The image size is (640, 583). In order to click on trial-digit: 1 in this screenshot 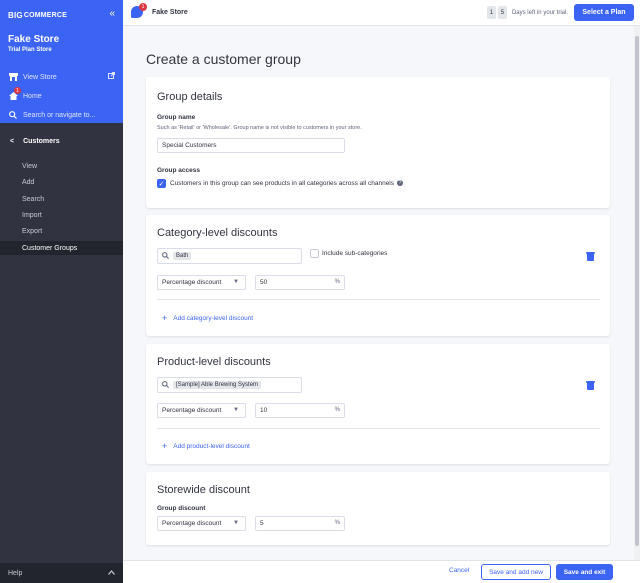, I will do `click(491, 12)`.